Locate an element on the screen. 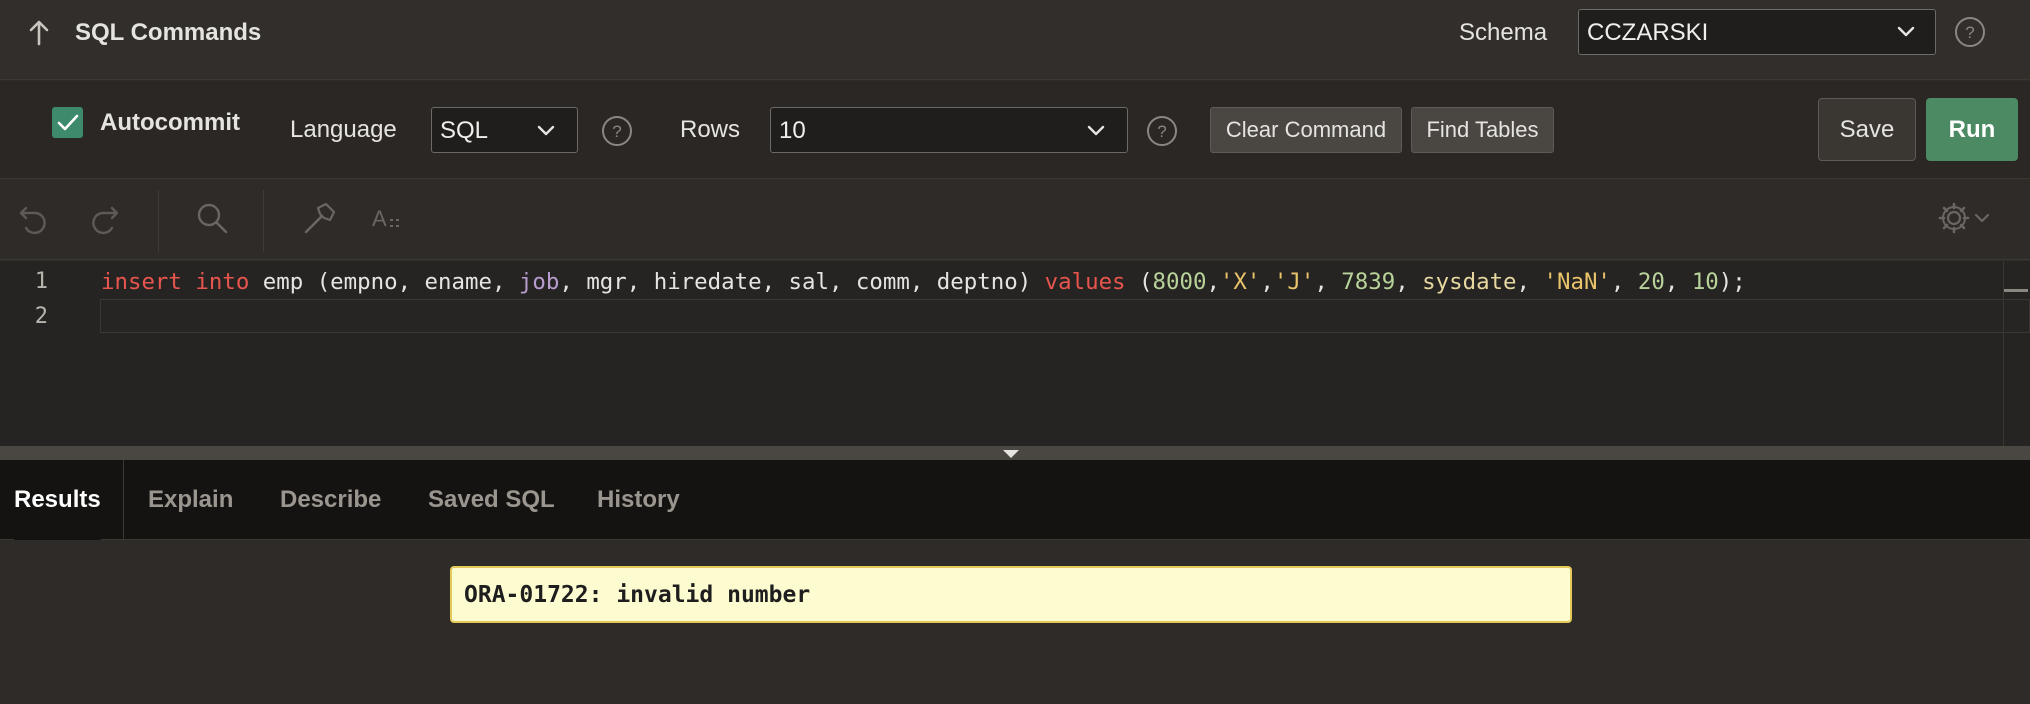 This screenshot has height=704, width=2030. editor-toolbar: A is located at coordinates (1015, 220).